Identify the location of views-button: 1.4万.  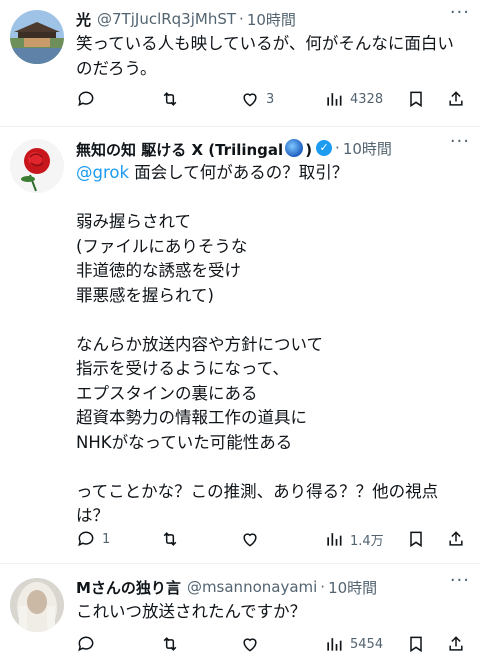
(354, 539).